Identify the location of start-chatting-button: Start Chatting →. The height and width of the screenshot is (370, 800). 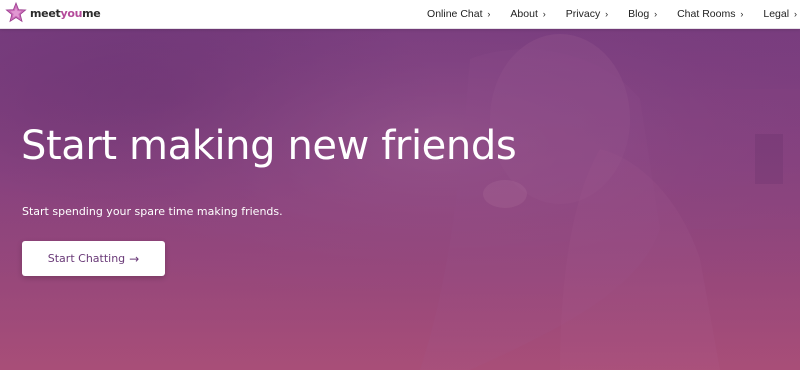
(93, 258).